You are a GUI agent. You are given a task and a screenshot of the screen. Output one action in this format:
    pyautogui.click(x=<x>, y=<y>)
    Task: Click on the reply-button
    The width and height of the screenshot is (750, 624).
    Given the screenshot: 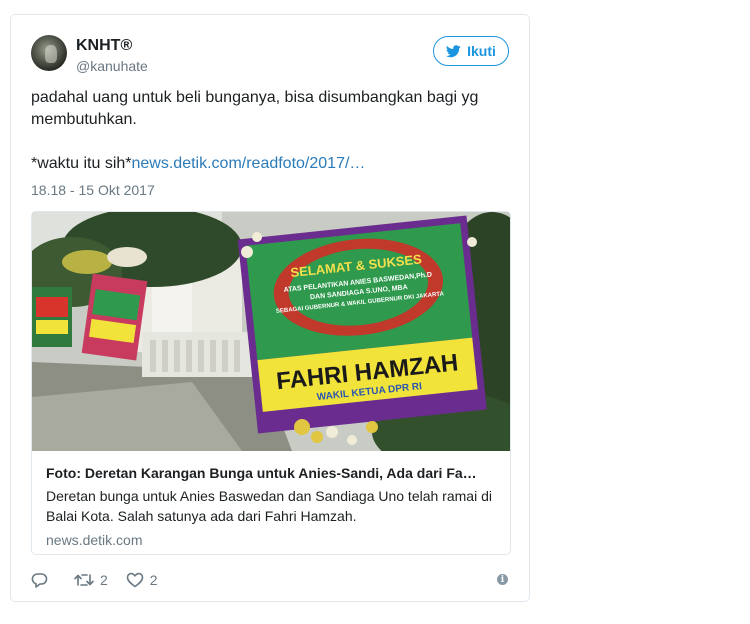 What is the action you would take?
    pyautogui.click(x=39, y=580)
    